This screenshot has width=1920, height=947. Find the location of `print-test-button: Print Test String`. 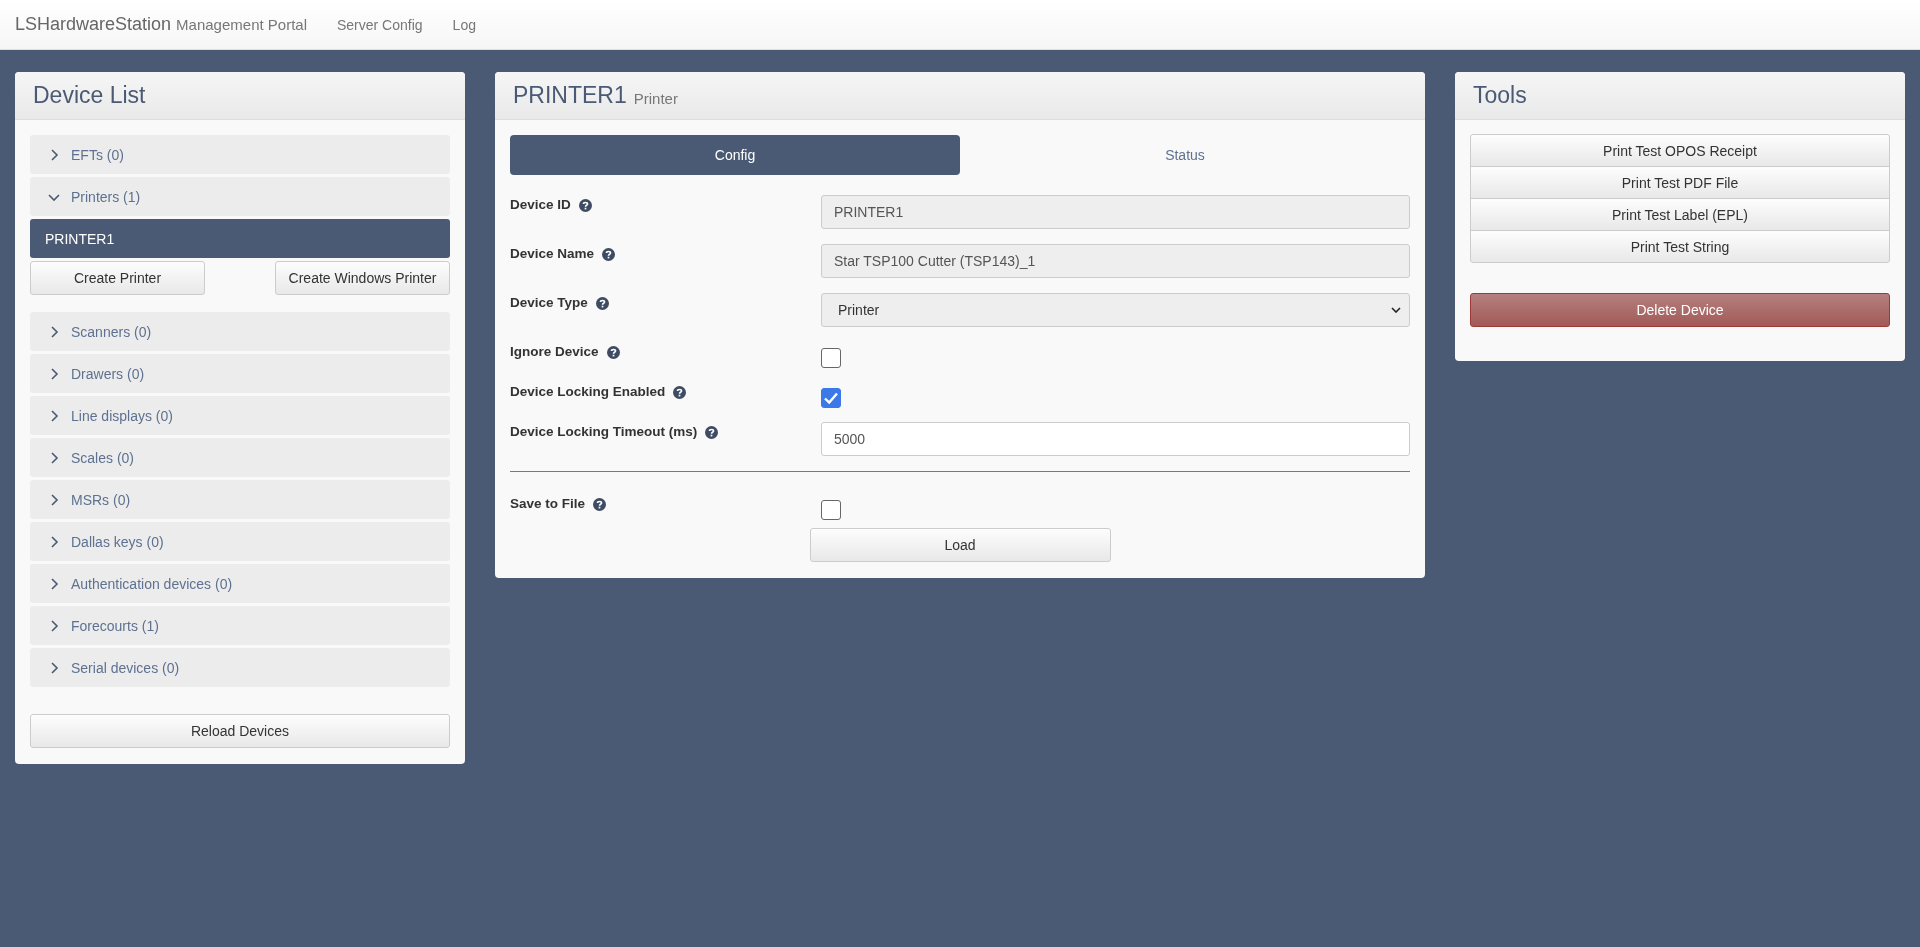

print-test-button: Print Test String is located at coordinates (1680, 246).